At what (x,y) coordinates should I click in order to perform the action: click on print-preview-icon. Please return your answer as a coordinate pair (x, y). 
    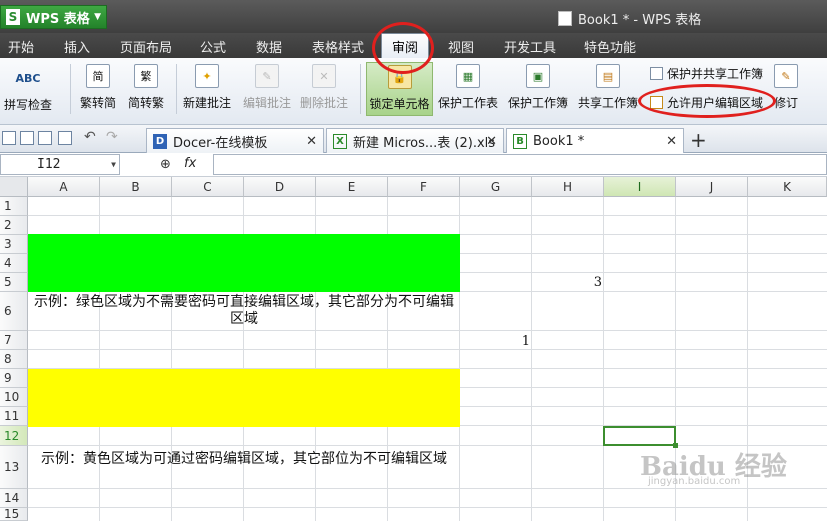
    Looking at the image, I should click on (65, 138).